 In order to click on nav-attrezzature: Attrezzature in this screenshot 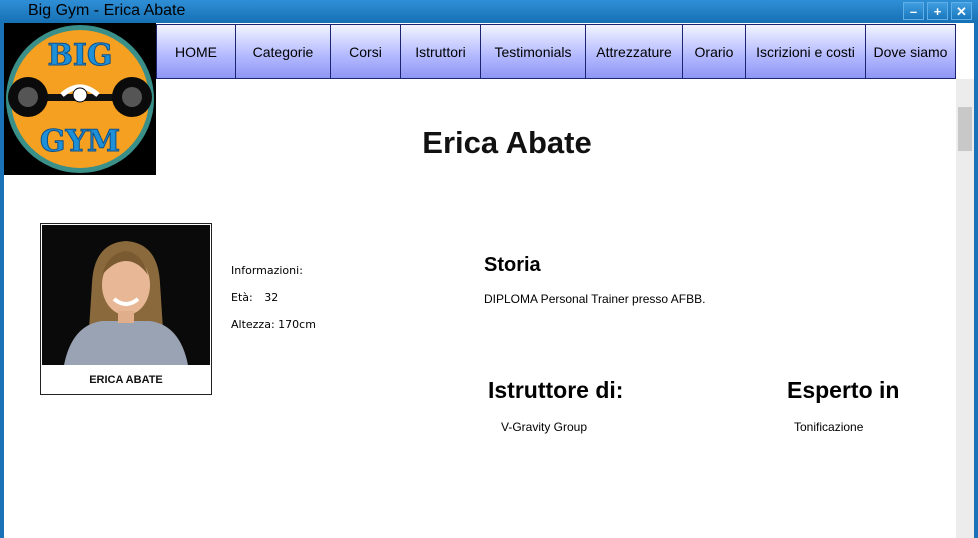, I will do `click(634, 51)`.